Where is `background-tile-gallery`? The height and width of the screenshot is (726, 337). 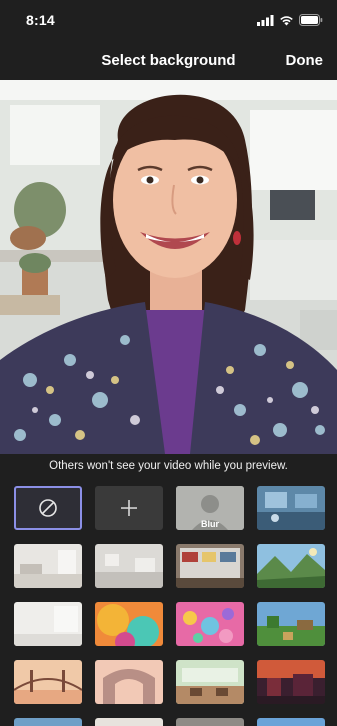
background-tile-gallery is located at coordinates (129, 566).